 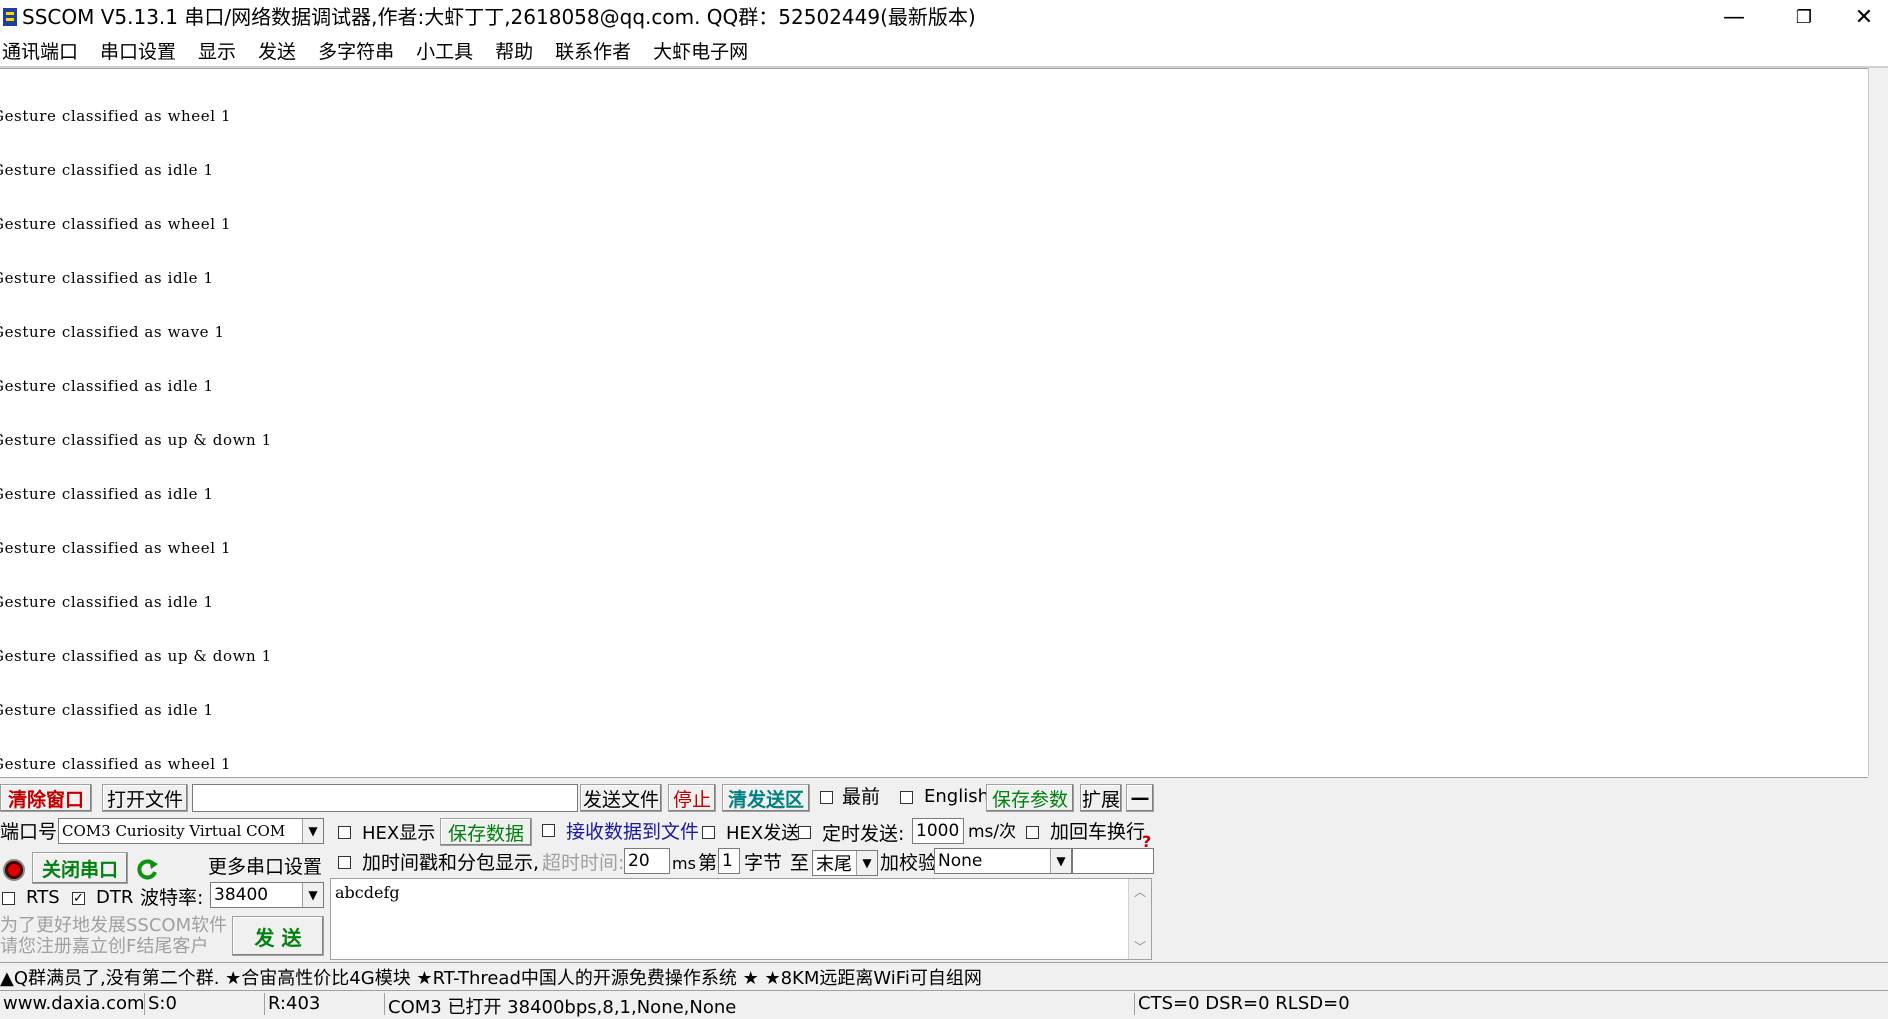 I want to click on send-text: abcdefg, so click(x=367, y=892).